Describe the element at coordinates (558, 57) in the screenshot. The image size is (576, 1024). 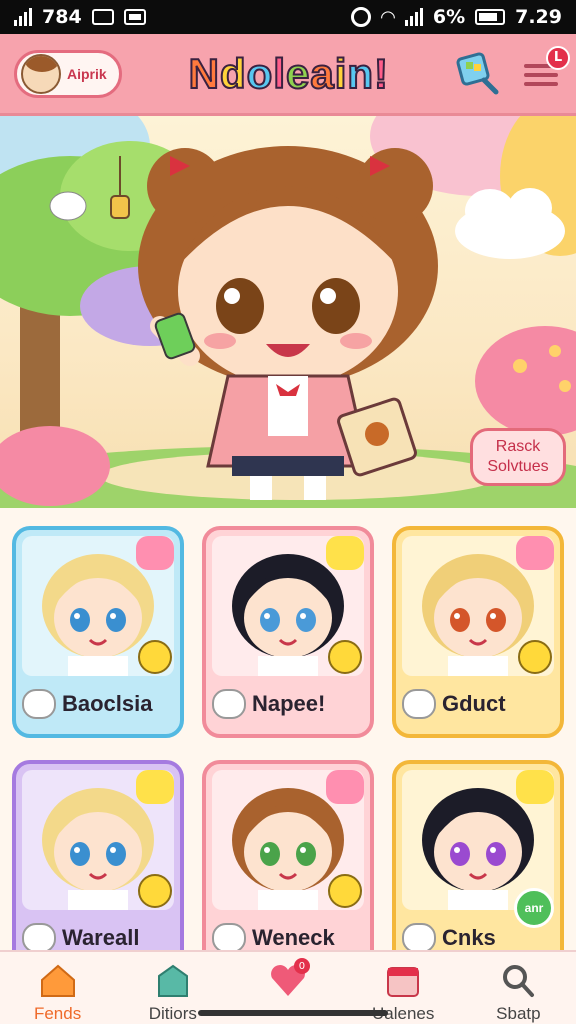
I see `notification-badge: L` at that location.